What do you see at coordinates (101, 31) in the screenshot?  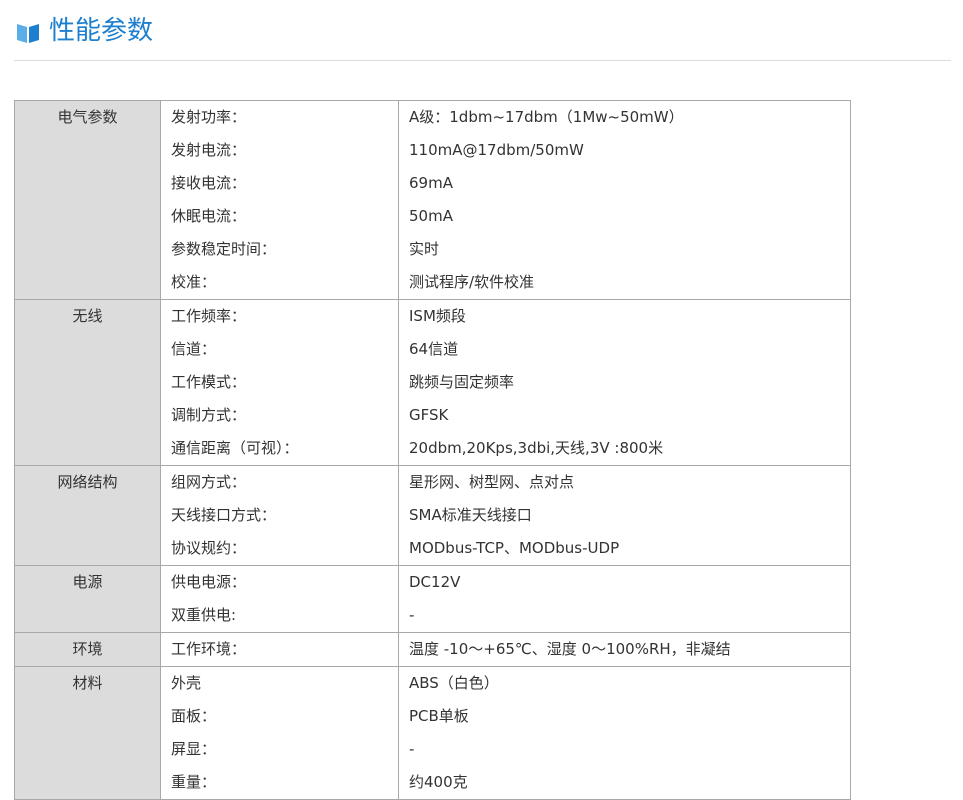 I see `page-title: 性能参数` at bounding box center [101, 31].